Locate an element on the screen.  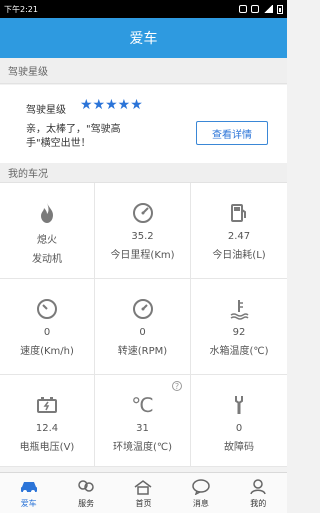
tab-label: 消息 is located at coordinates (200, 503).